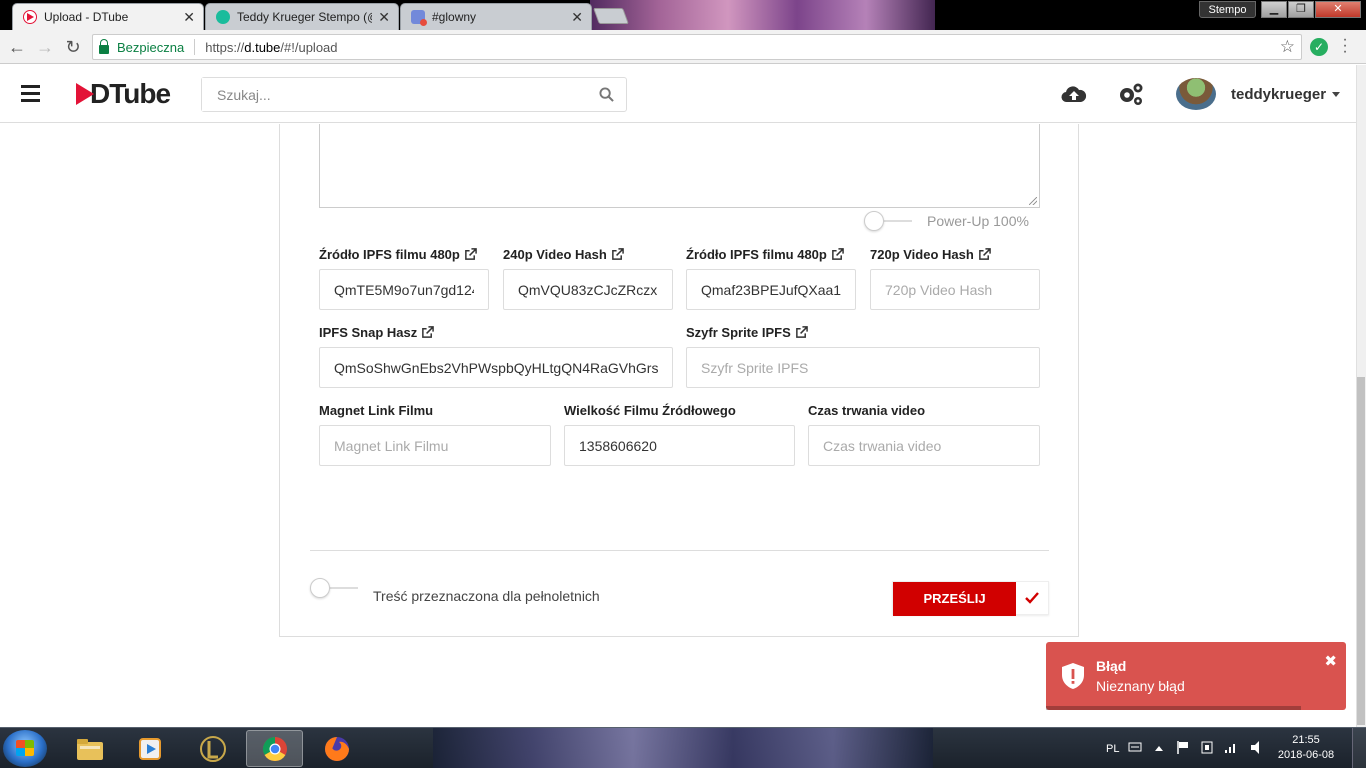 The width and height of the screenshot is (1366, 768). Describe the element at coordinates (392, 94) in the screenshot. I see `search-input` at that location.